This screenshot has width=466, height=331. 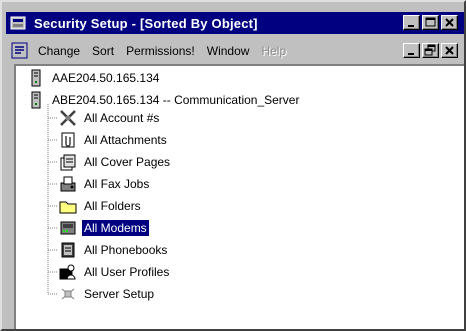 I want to click on folder-icon, so click(x=68, y=207).